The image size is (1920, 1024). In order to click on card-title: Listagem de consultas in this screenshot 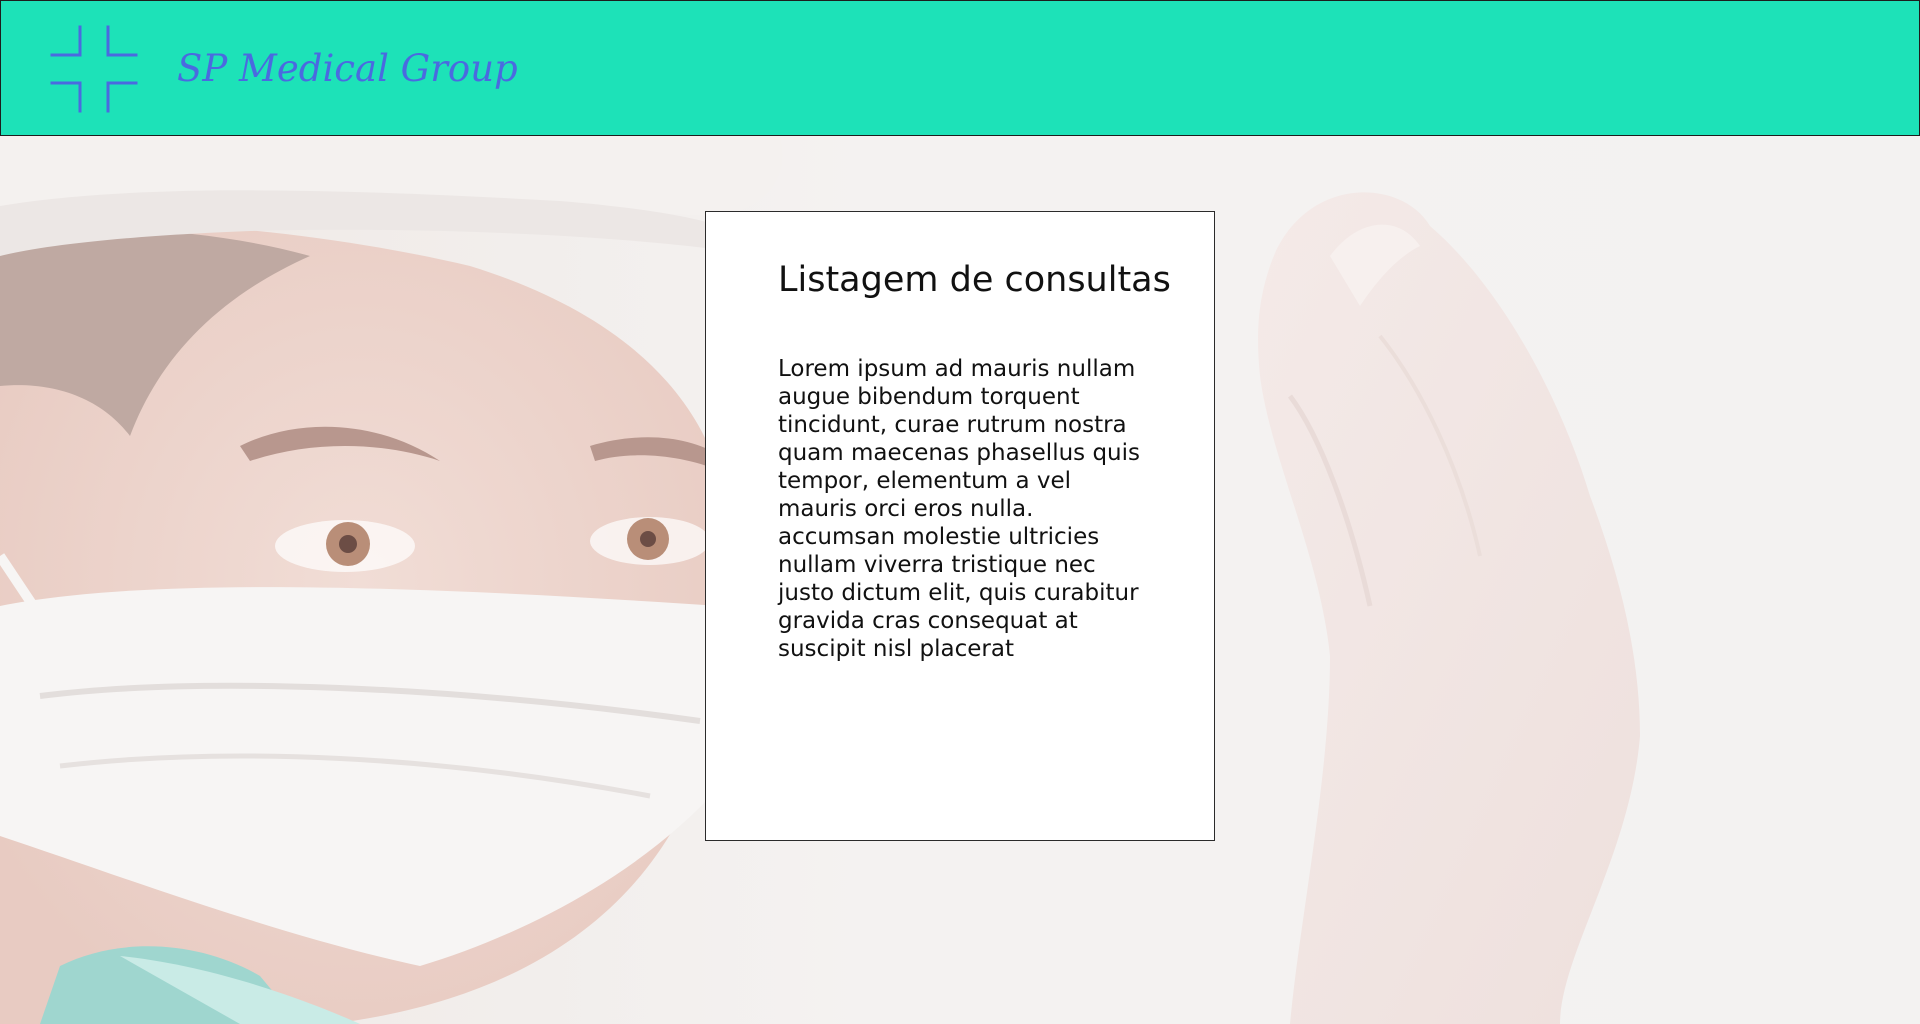, I will do `click(974, 280)`.